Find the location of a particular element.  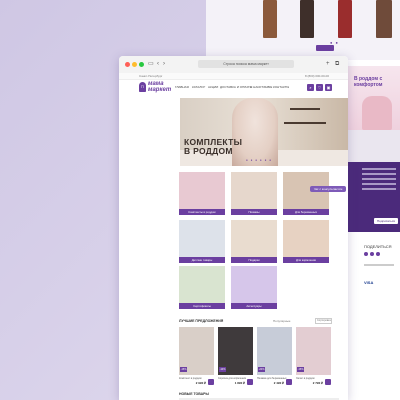

address-bar: Строка поиска мама маркет is located at coordinates (246, 64).